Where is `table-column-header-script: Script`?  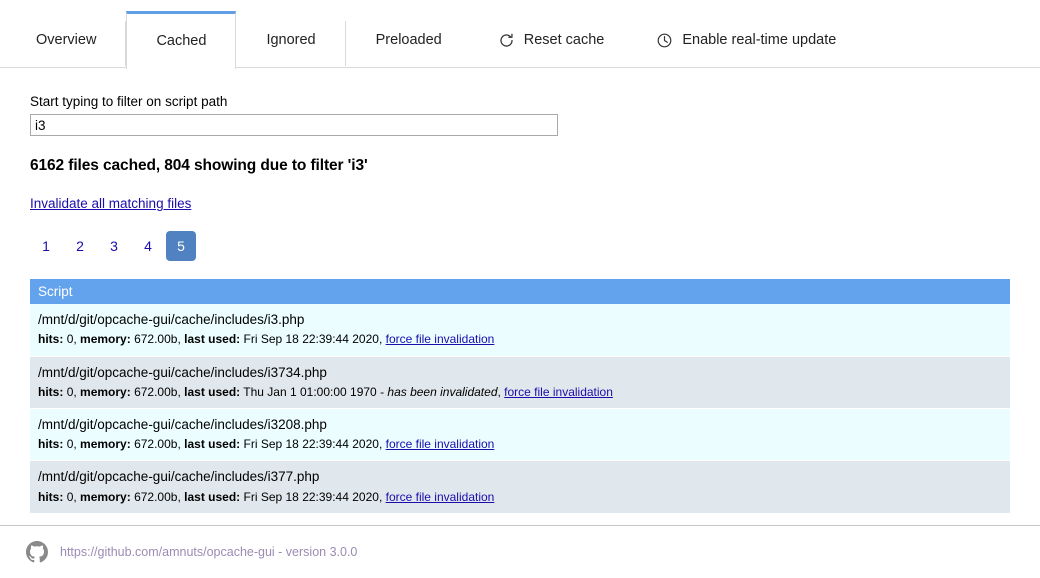
table-column-header-script: Script is located at coordinates (520, 292).